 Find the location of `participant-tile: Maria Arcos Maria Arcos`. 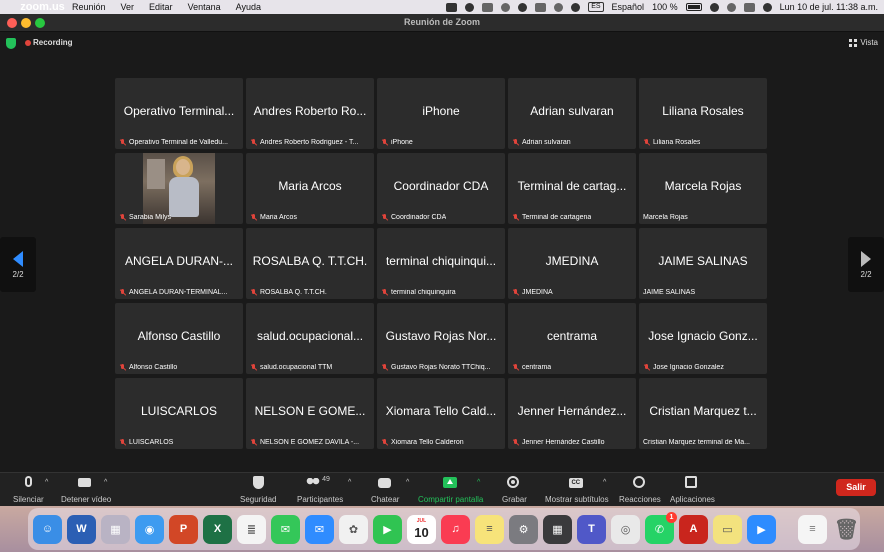

participant-tile: Maria Arcos Maria Arcos is located at coordinates (310, 188).